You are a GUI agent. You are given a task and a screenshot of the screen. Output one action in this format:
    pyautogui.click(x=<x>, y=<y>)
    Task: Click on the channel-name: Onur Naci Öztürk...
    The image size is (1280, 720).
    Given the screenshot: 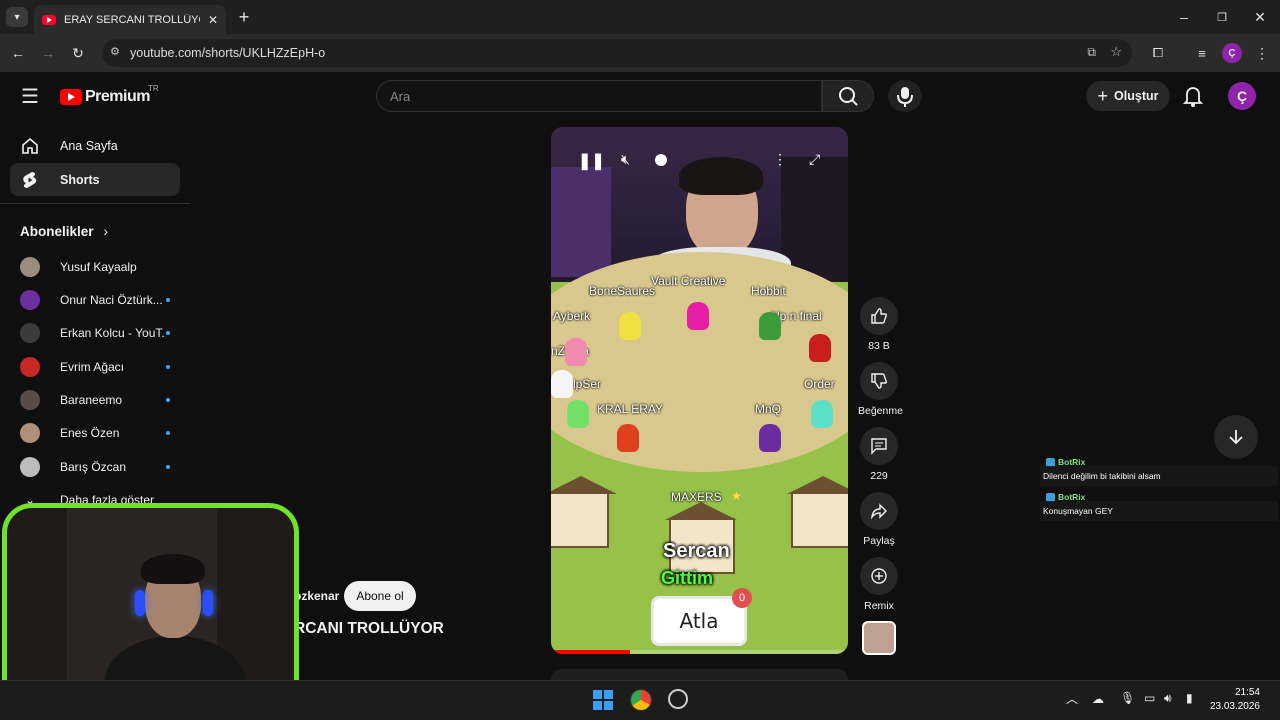 What is the action you would take?
    pyautogui.click(x=111, y=300)
    